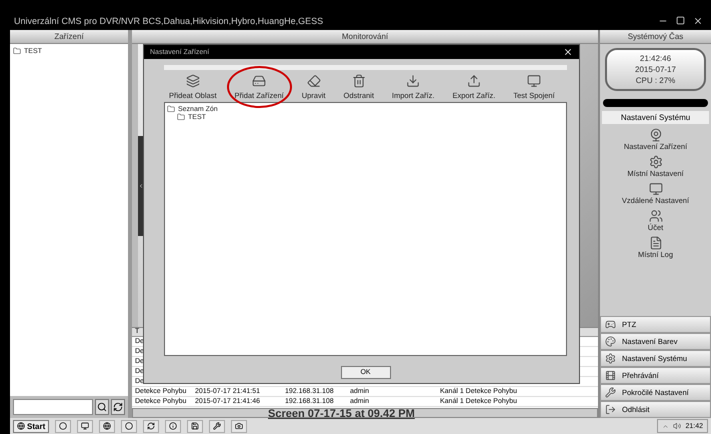  Describe the element at coordinates (259, 81) in the screenshot. I see `device-icon` at that location.